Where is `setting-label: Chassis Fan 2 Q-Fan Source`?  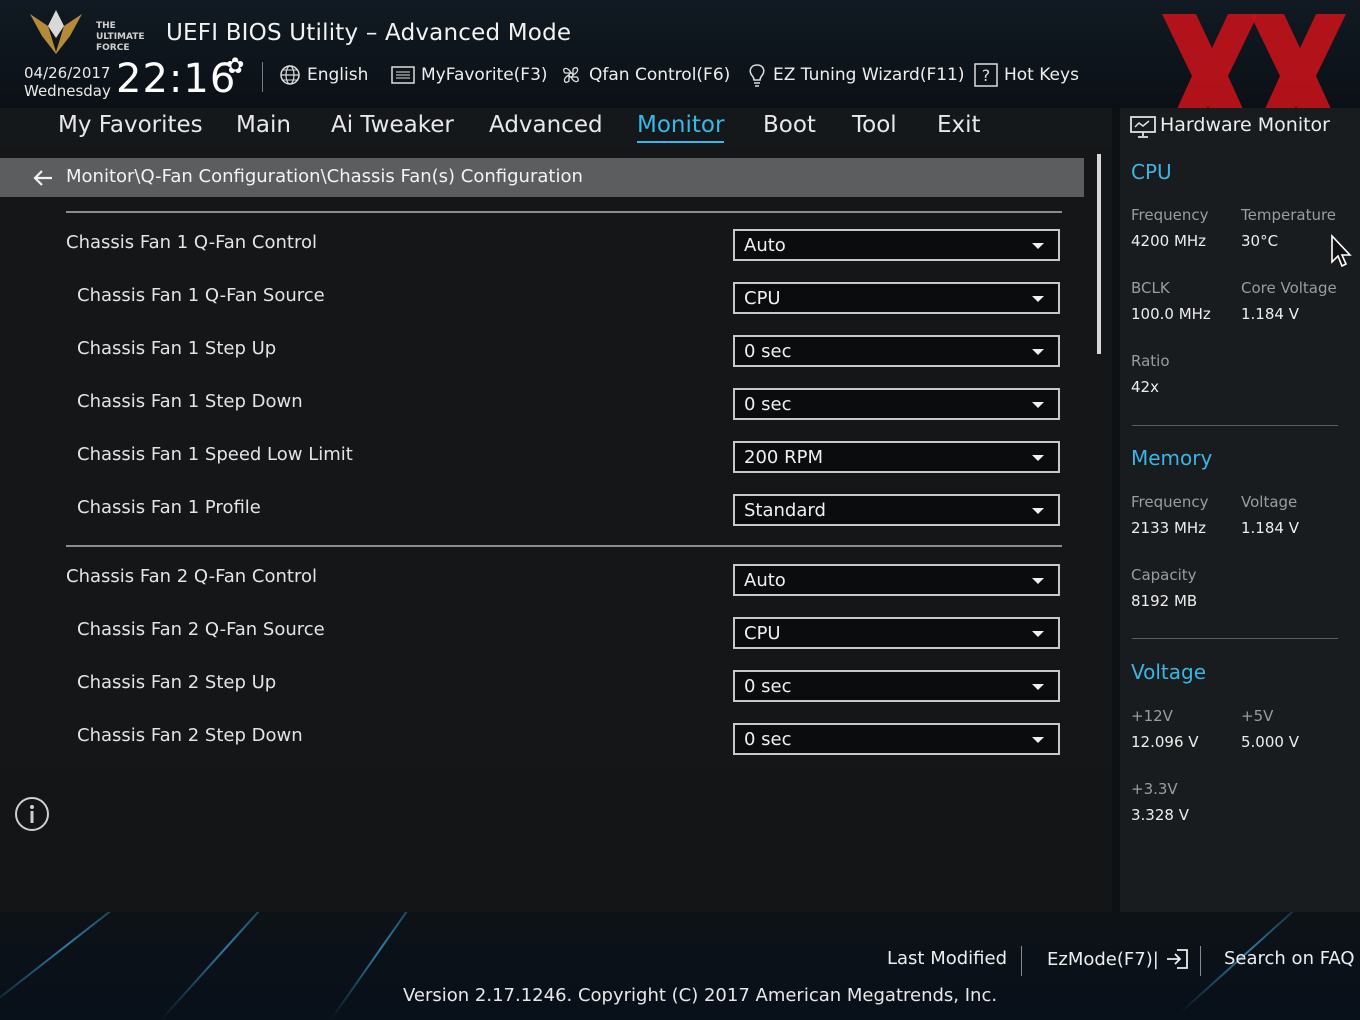 setting-label: Chassis Fan 2 Q-Fan Source is located at coordinates (201, 629).